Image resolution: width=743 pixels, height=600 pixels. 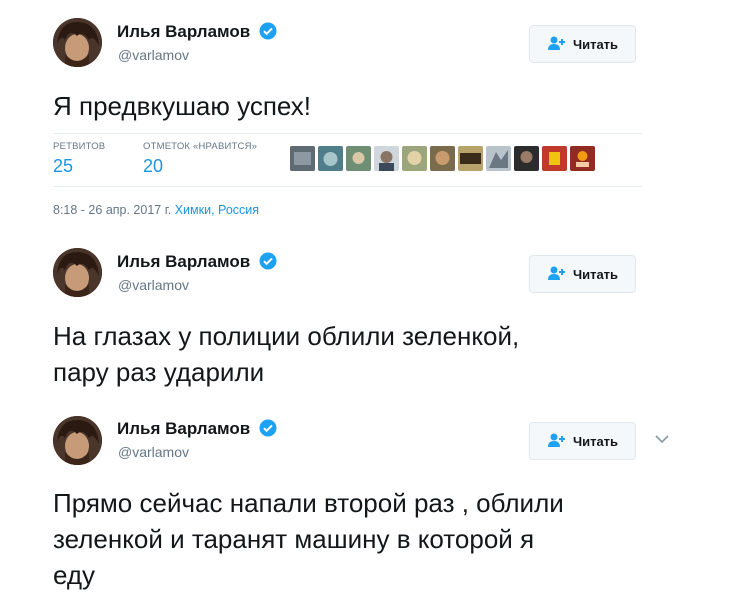 What do you see at coordinates (182, 106) in the screenshot?
I see `tweet-text: Я предвкушаю успех!` at bounding box center [182, 106].